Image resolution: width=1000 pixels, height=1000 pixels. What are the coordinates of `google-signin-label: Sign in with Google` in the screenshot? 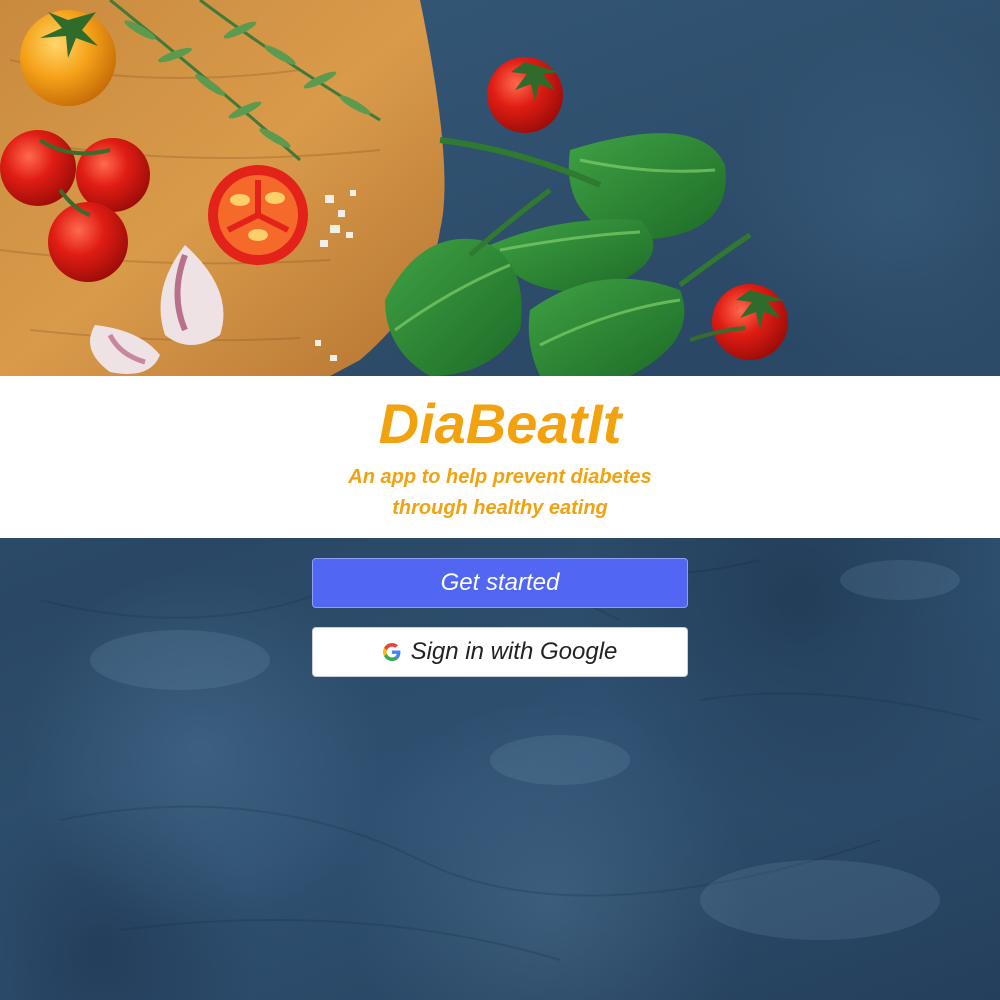 It's located at (514, 651).